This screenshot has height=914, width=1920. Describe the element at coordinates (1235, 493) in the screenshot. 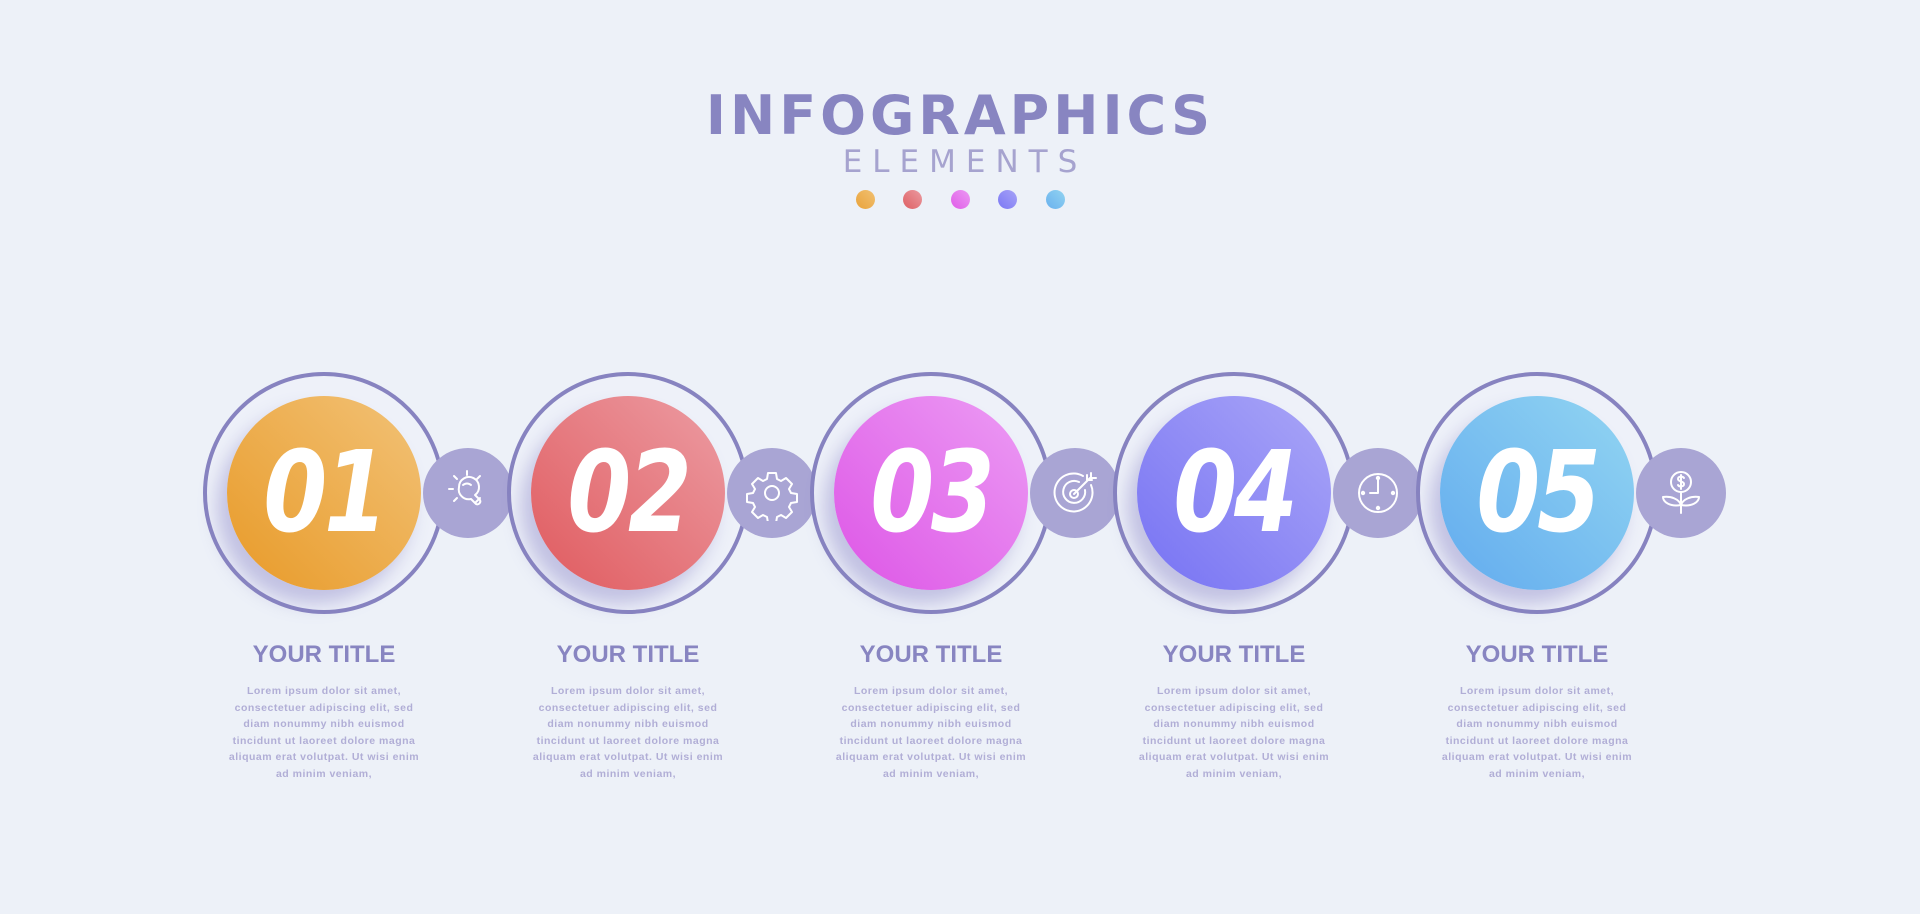

I see `step-number: 04` at that location.